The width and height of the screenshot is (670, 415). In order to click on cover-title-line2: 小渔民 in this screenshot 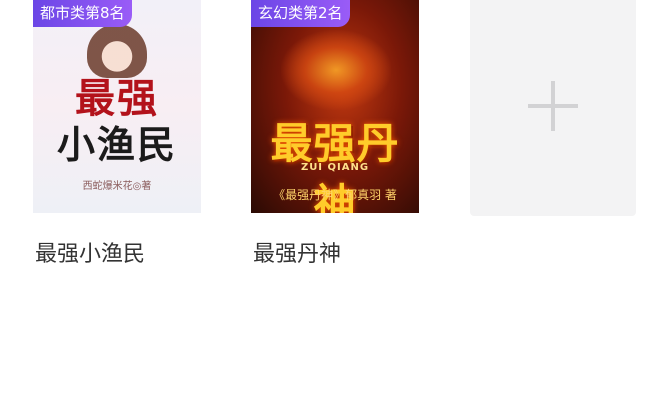, I will do `click(116, 144)`.